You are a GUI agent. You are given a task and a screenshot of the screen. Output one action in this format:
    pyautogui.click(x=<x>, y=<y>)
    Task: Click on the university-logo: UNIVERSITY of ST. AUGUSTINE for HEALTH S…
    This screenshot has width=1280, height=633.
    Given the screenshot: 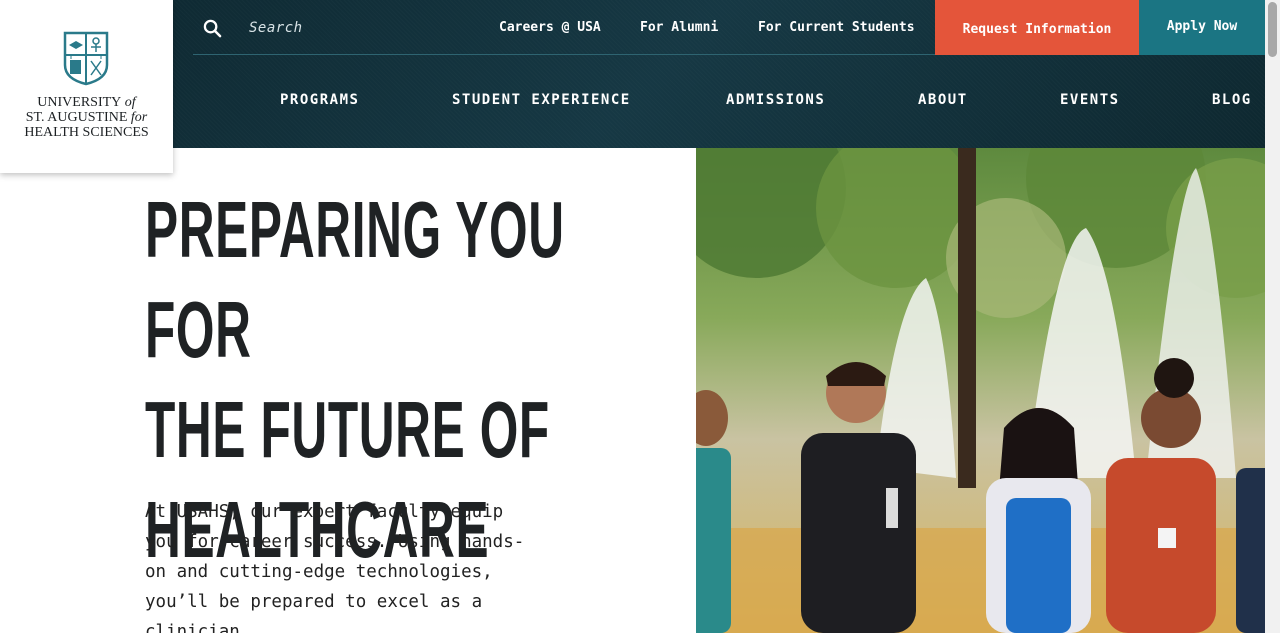 What is the action you would take?
    pyautogui.click(x=86, y=86)
    